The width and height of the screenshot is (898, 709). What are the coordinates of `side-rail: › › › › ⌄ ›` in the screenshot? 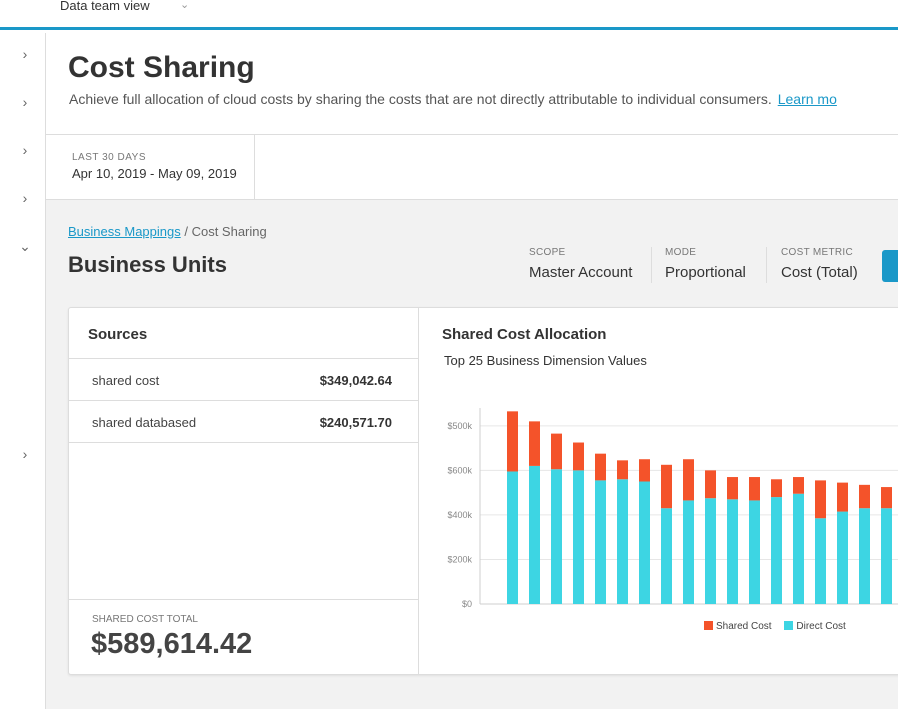 It's located at (23, 371).